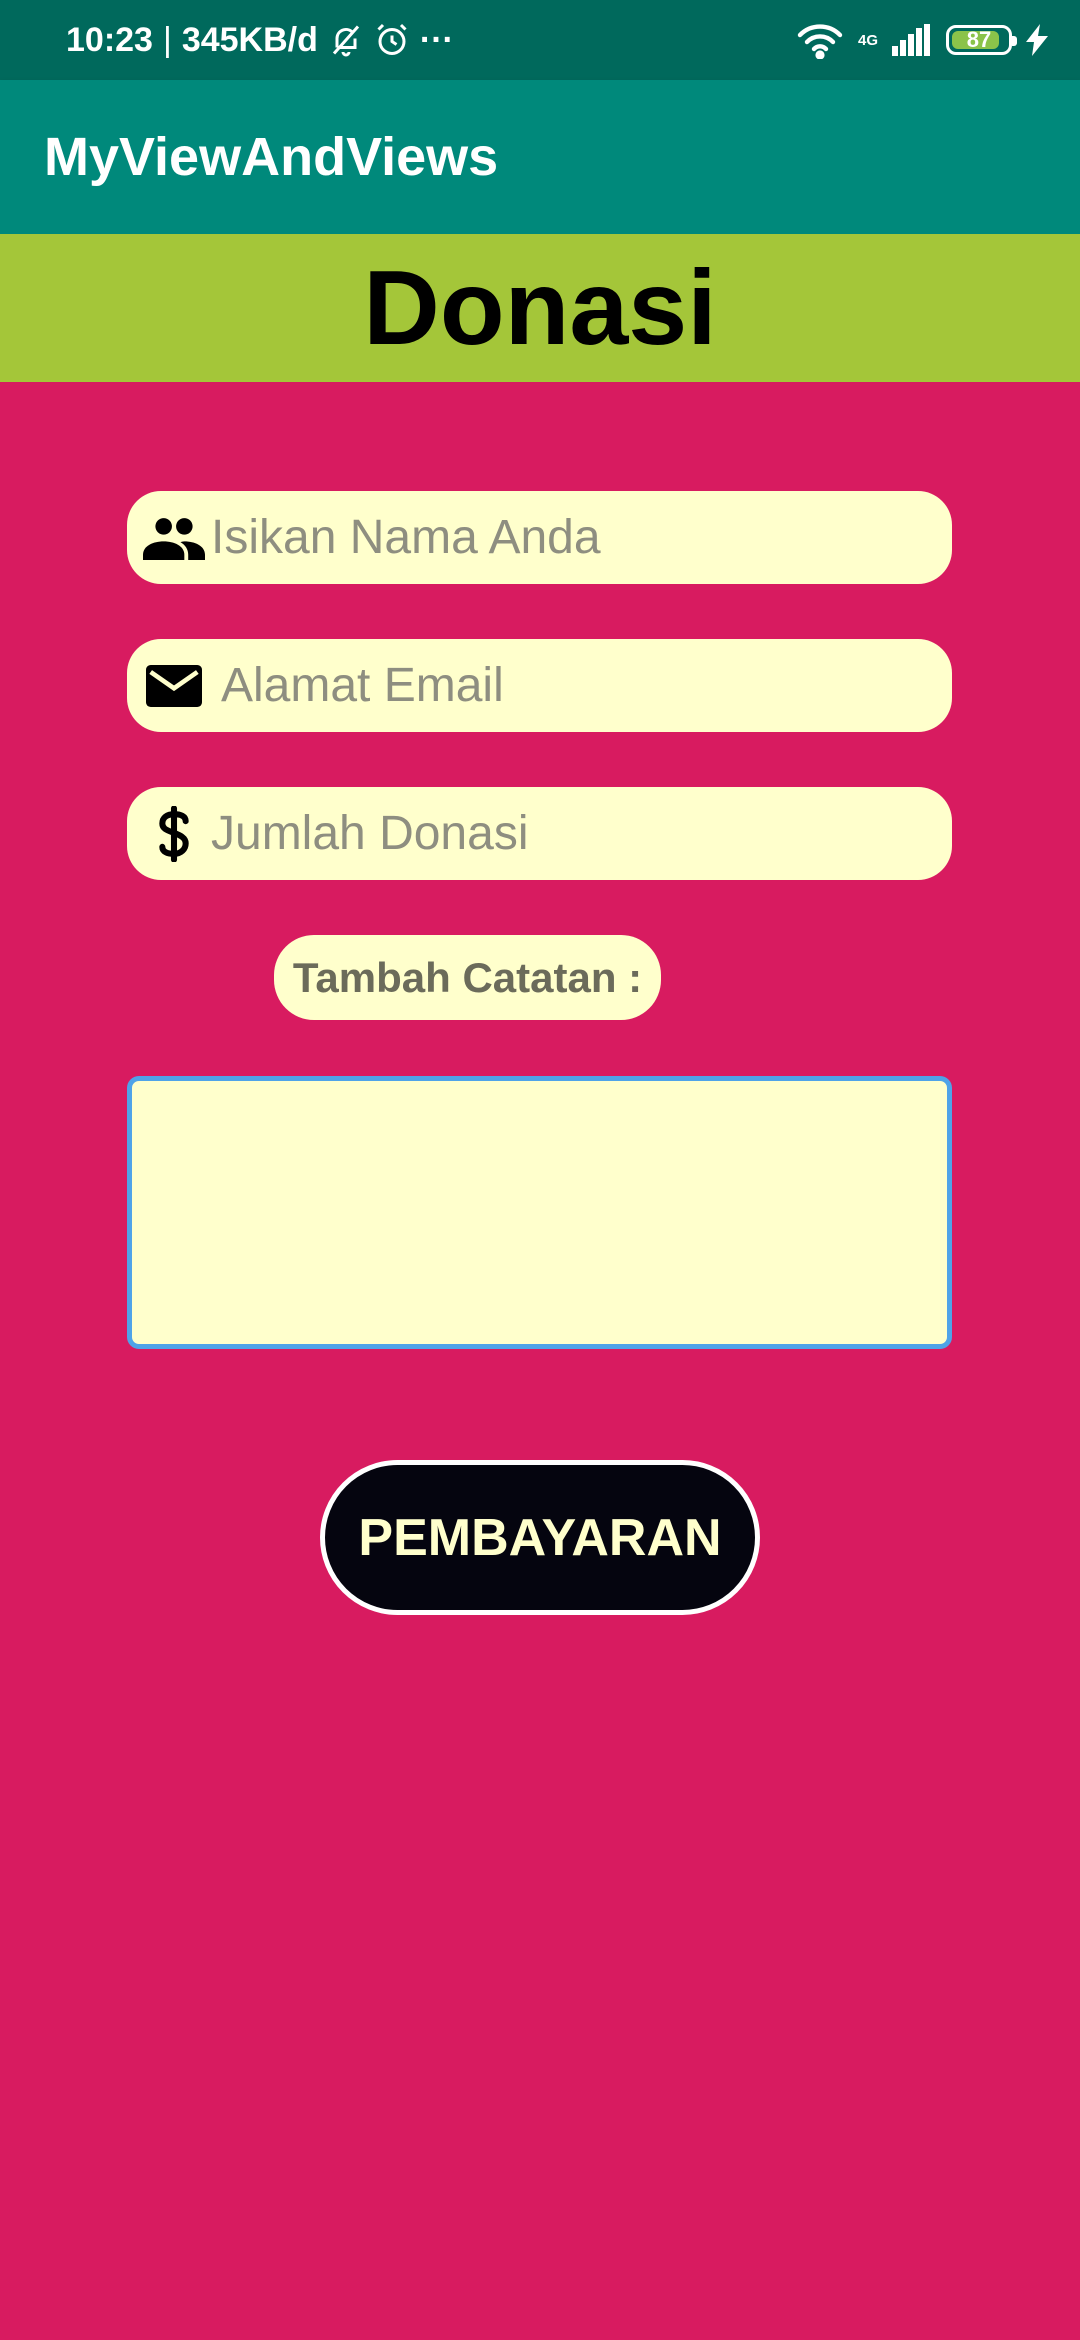 The image size is (1080, 2340). I want to click on status-right: 4G 87, so click(922, 40).